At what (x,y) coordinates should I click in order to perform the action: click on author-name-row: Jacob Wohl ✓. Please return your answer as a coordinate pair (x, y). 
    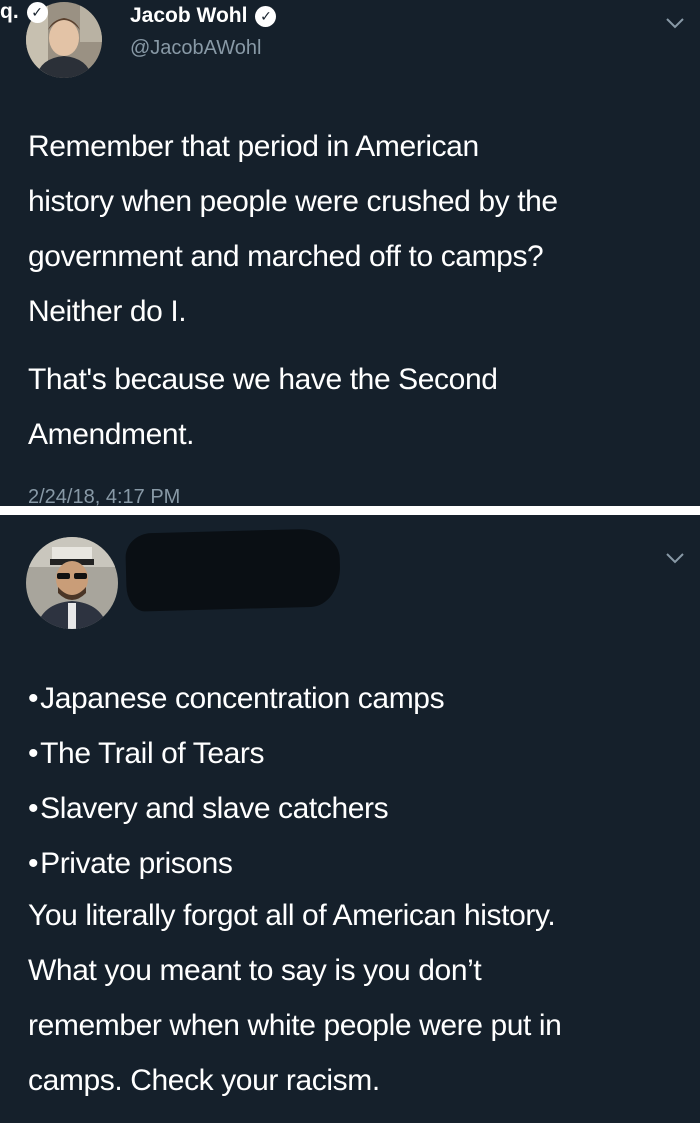
    Looking at the image, I should click on (203, 16).